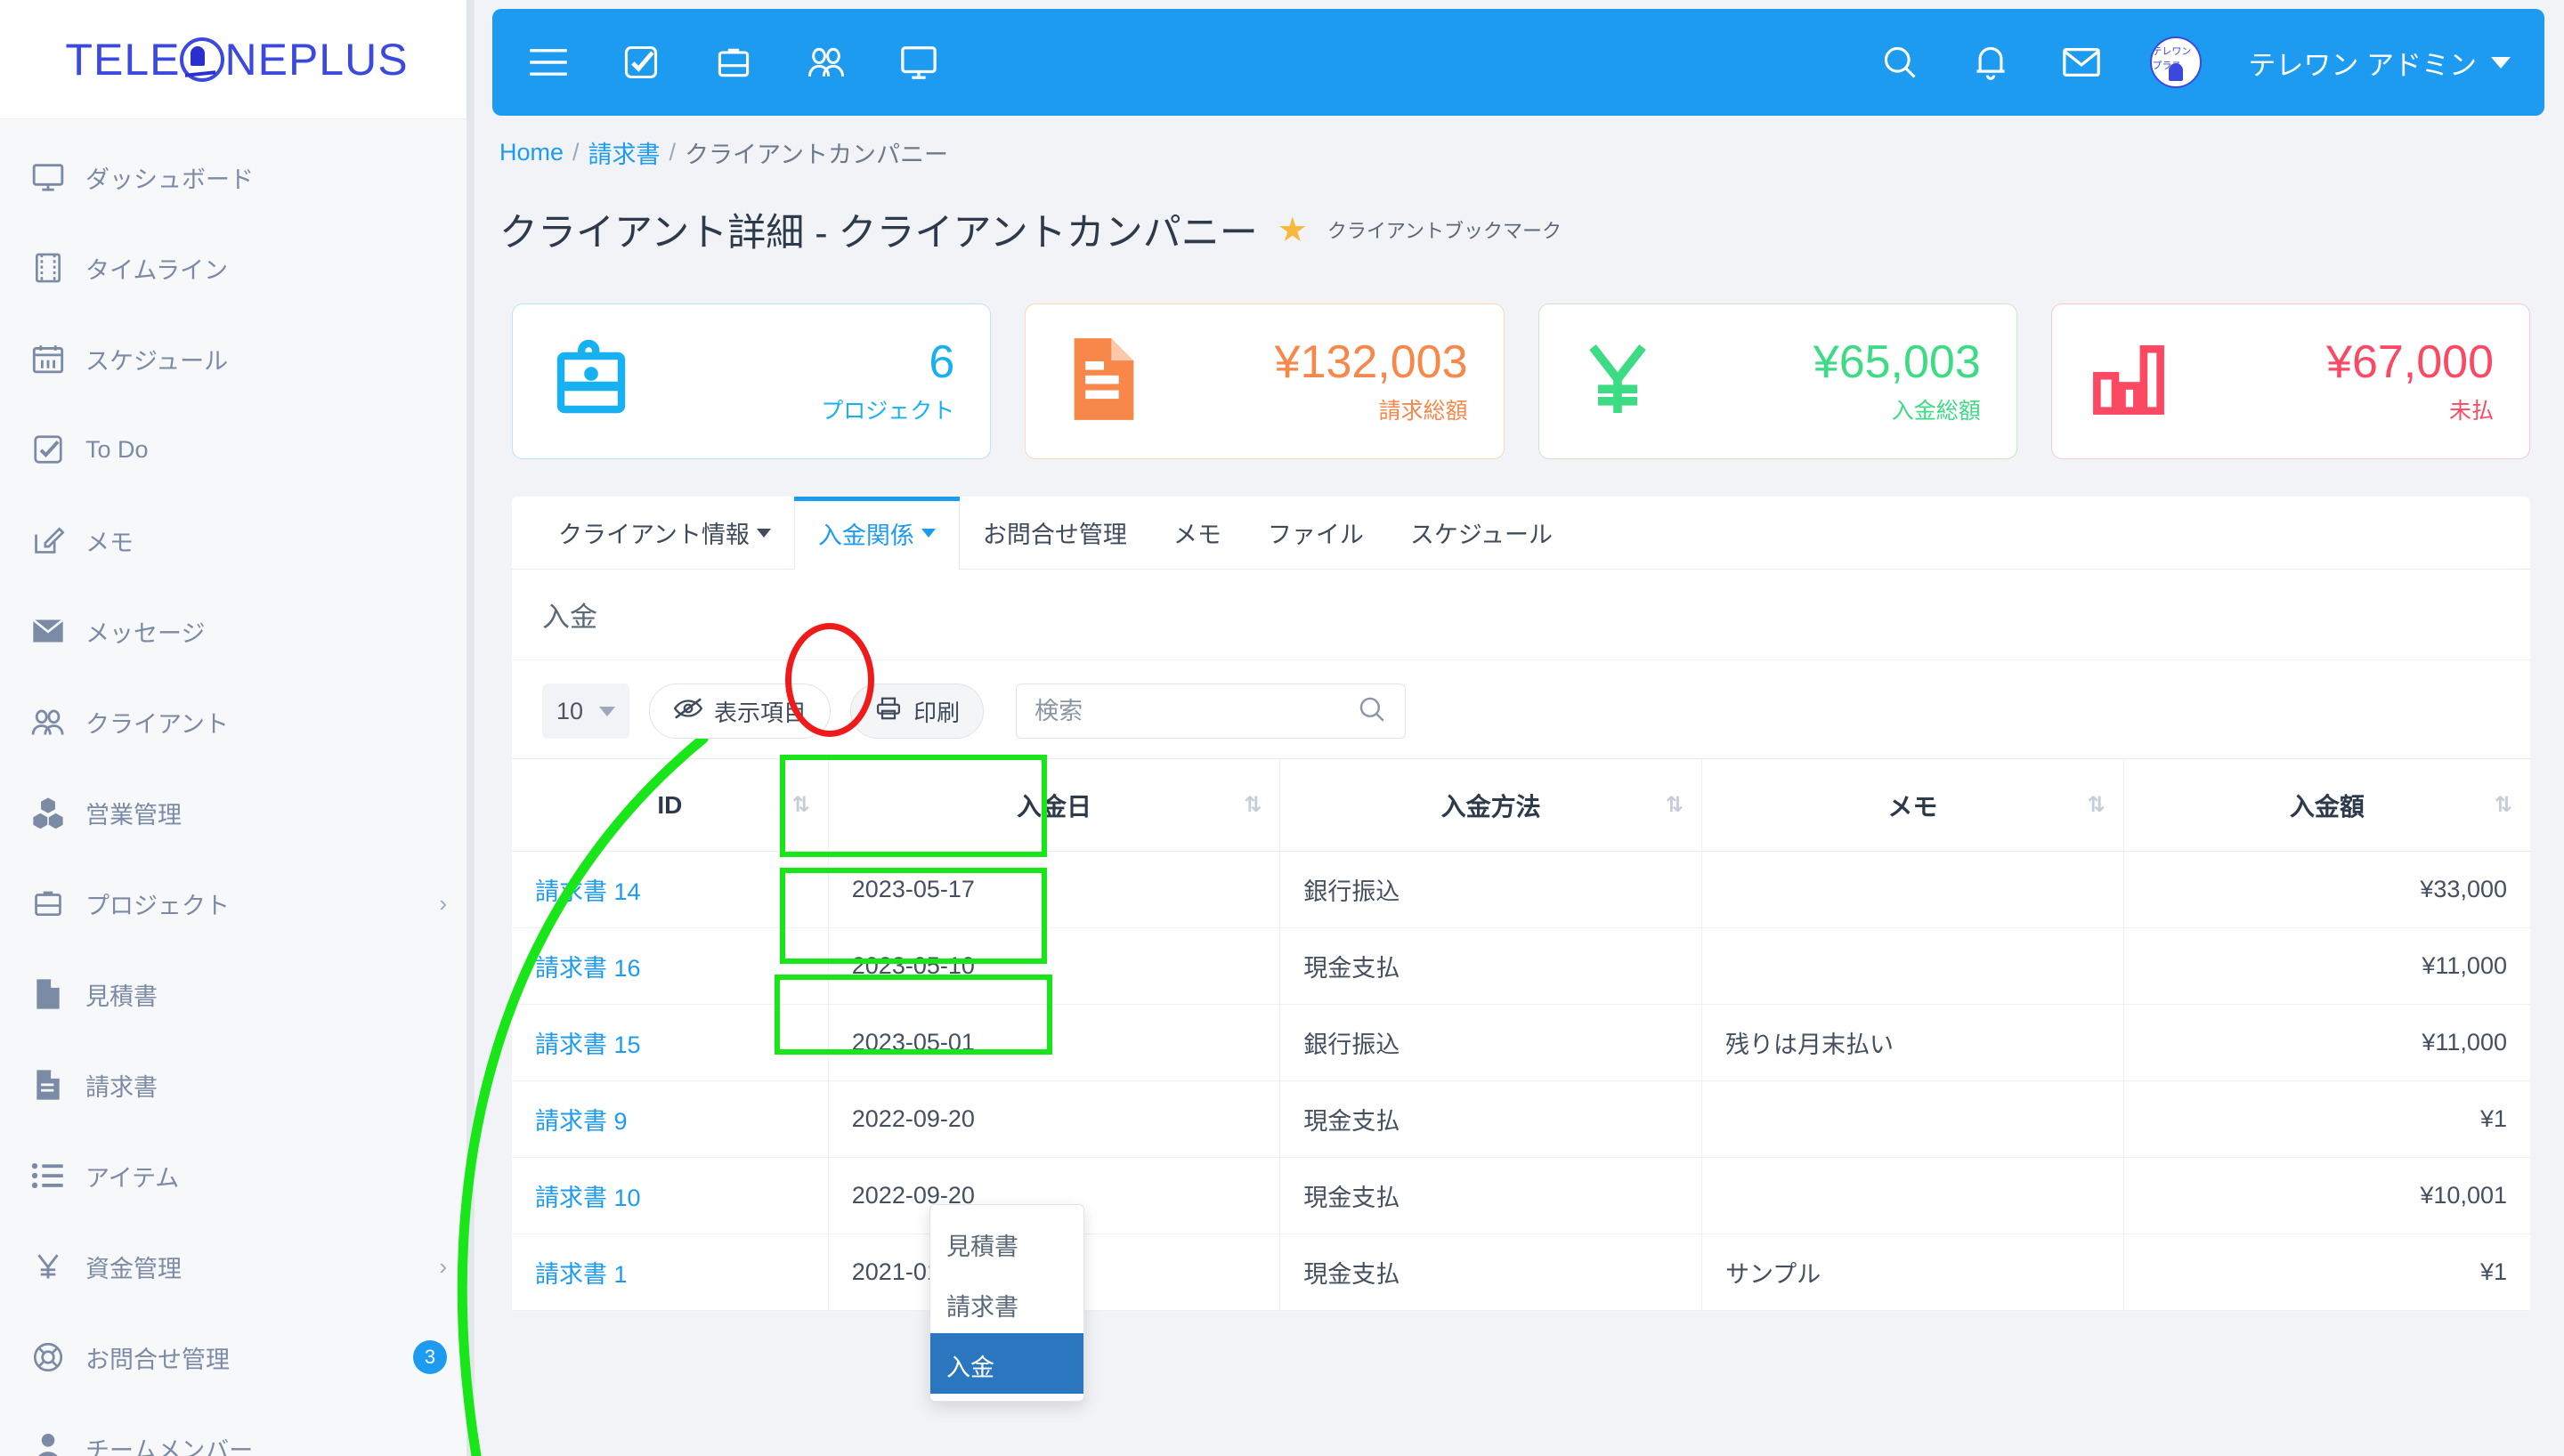 Image resolution: width=2564 pixels, height=1456 pixels. I want to click on table-row: 請求書 10 2022-09-20 現金支払 ¥10,001, so click(1521, 1195).